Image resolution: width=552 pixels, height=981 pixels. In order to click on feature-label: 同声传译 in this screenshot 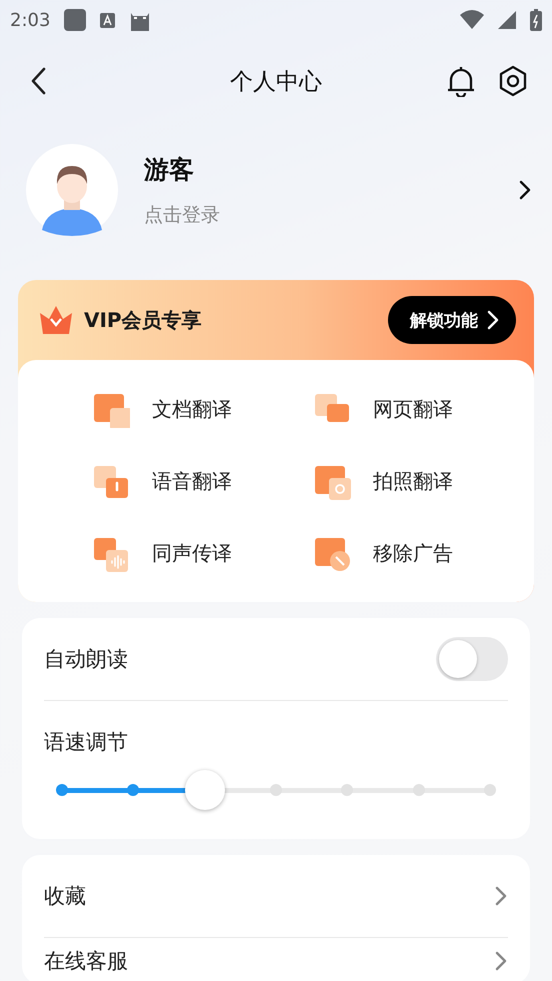, I will do `click(192, 553)`.